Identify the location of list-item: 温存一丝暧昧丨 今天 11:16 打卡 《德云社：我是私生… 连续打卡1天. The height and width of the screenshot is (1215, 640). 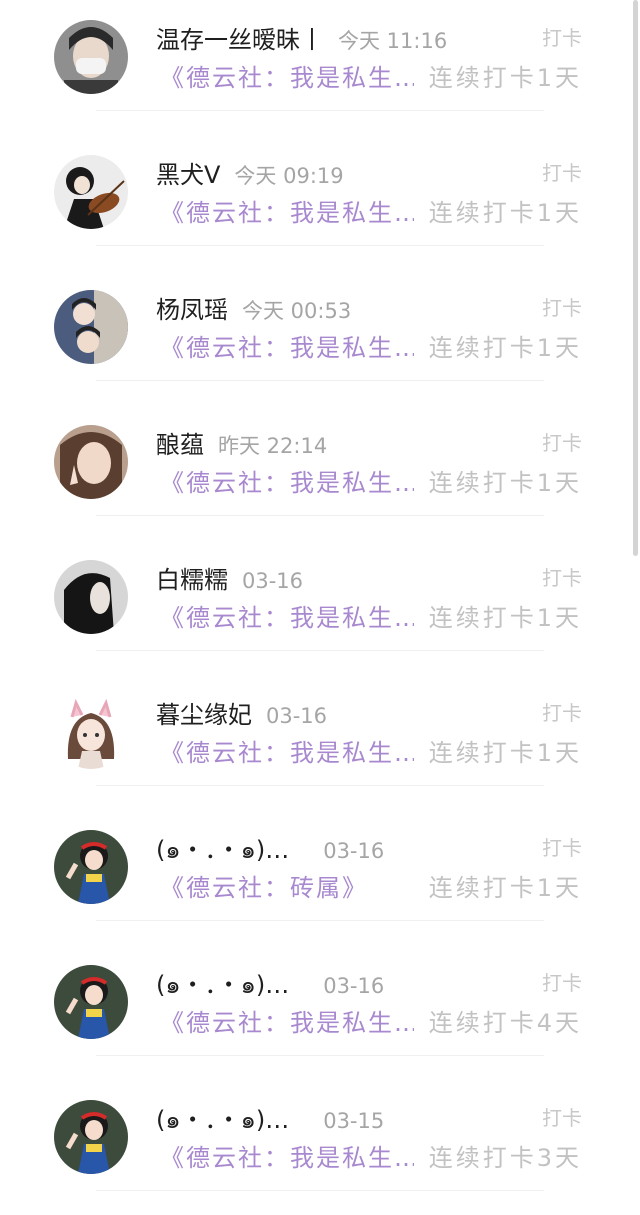
(320, 67).